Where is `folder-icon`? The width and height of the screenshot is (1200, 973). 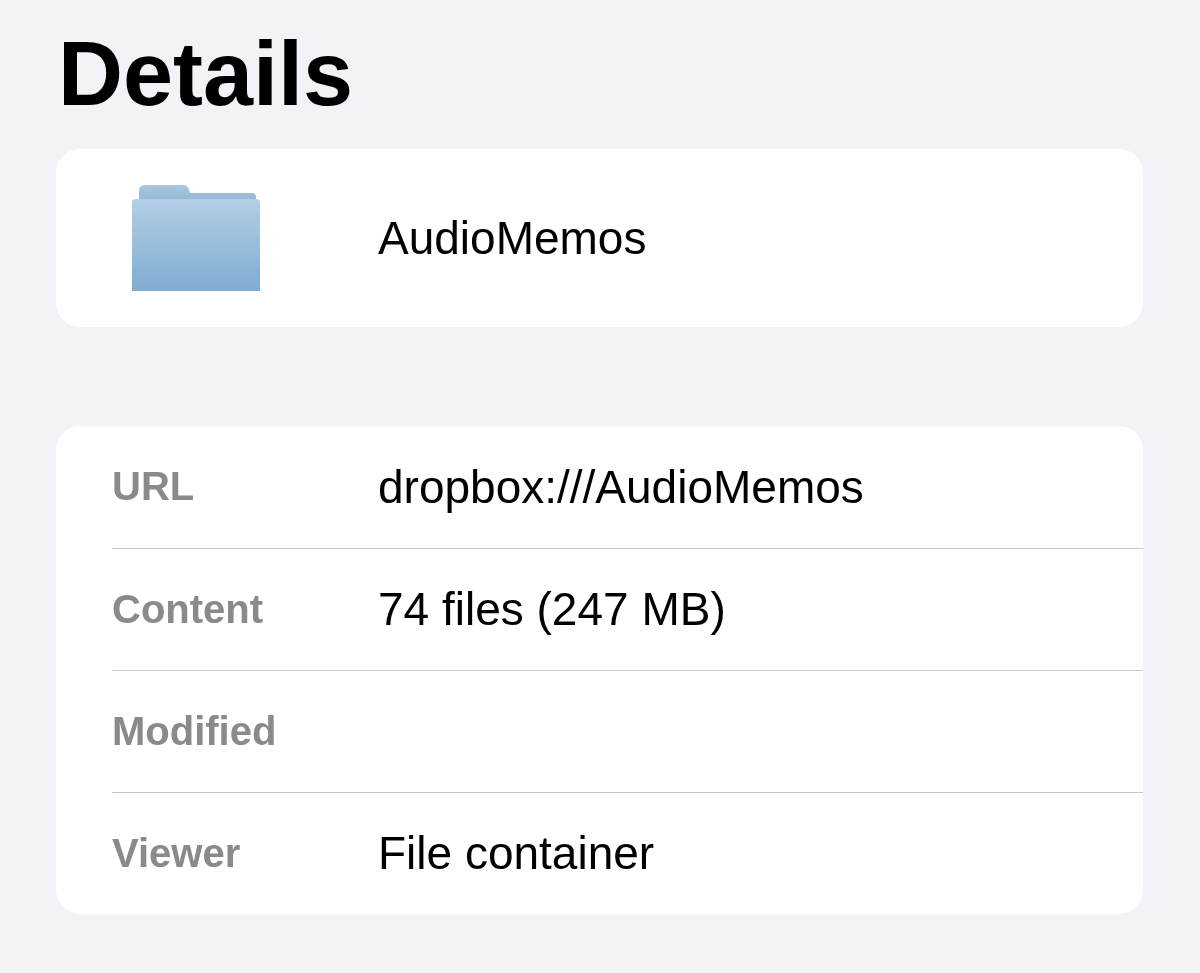
folder-icon is located at coordinates (196, 237).